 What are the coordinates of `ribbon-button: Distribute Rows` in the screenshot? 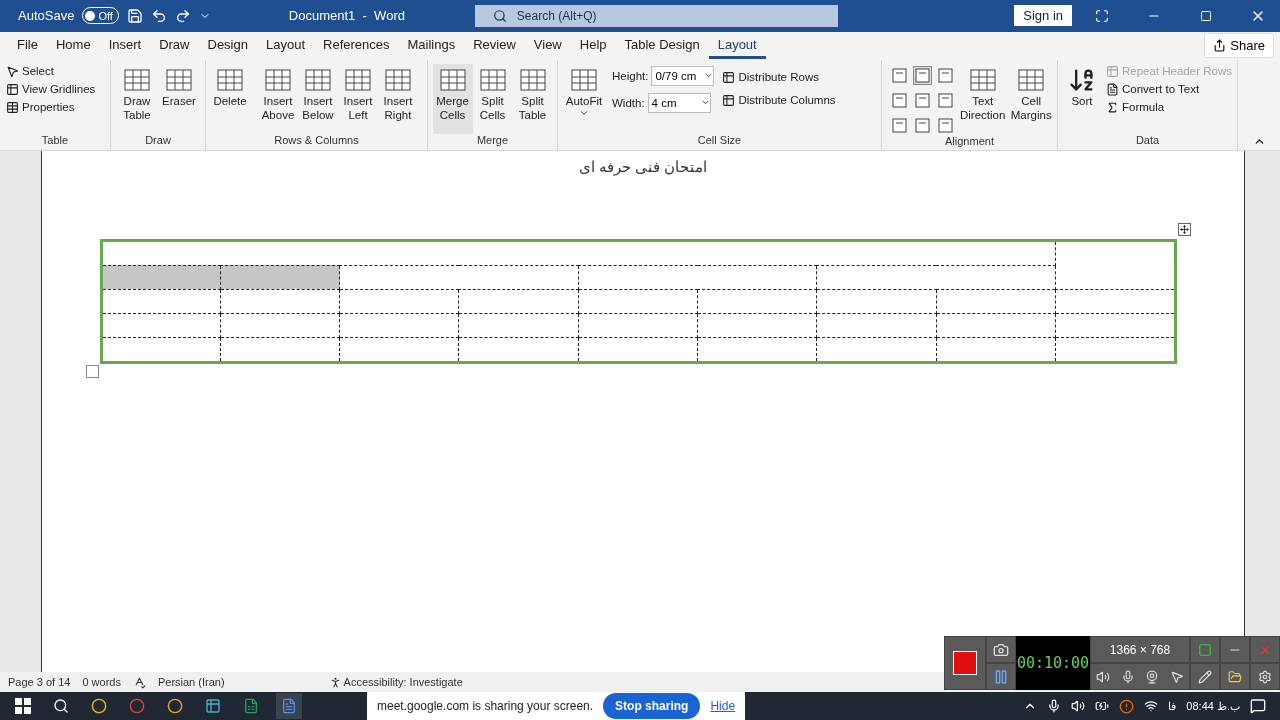 It's located at (779, 77).